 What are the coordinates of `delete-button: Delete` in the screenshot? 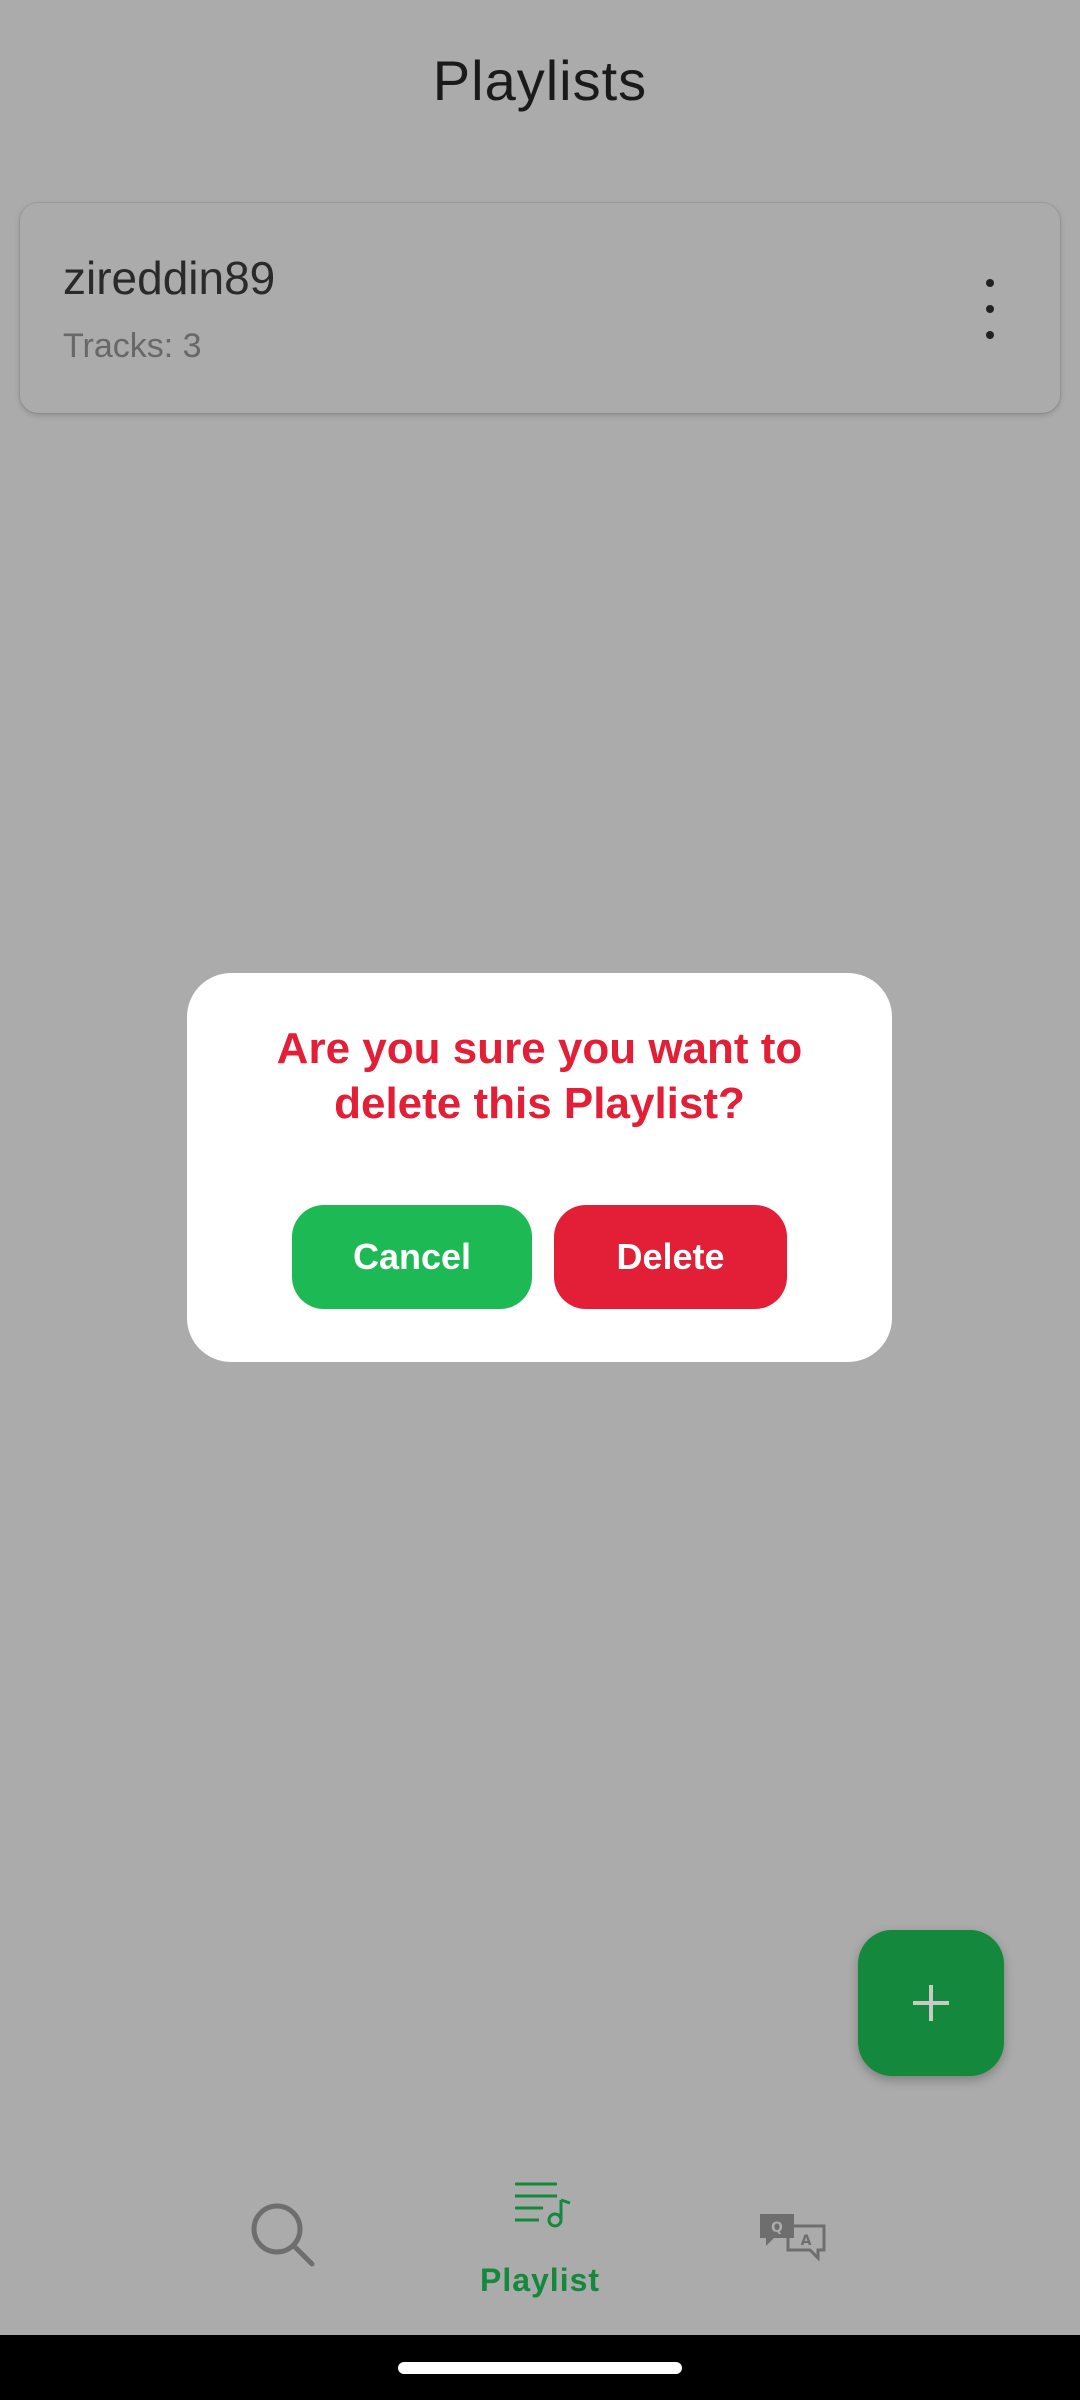 It's located at (670, 1257).